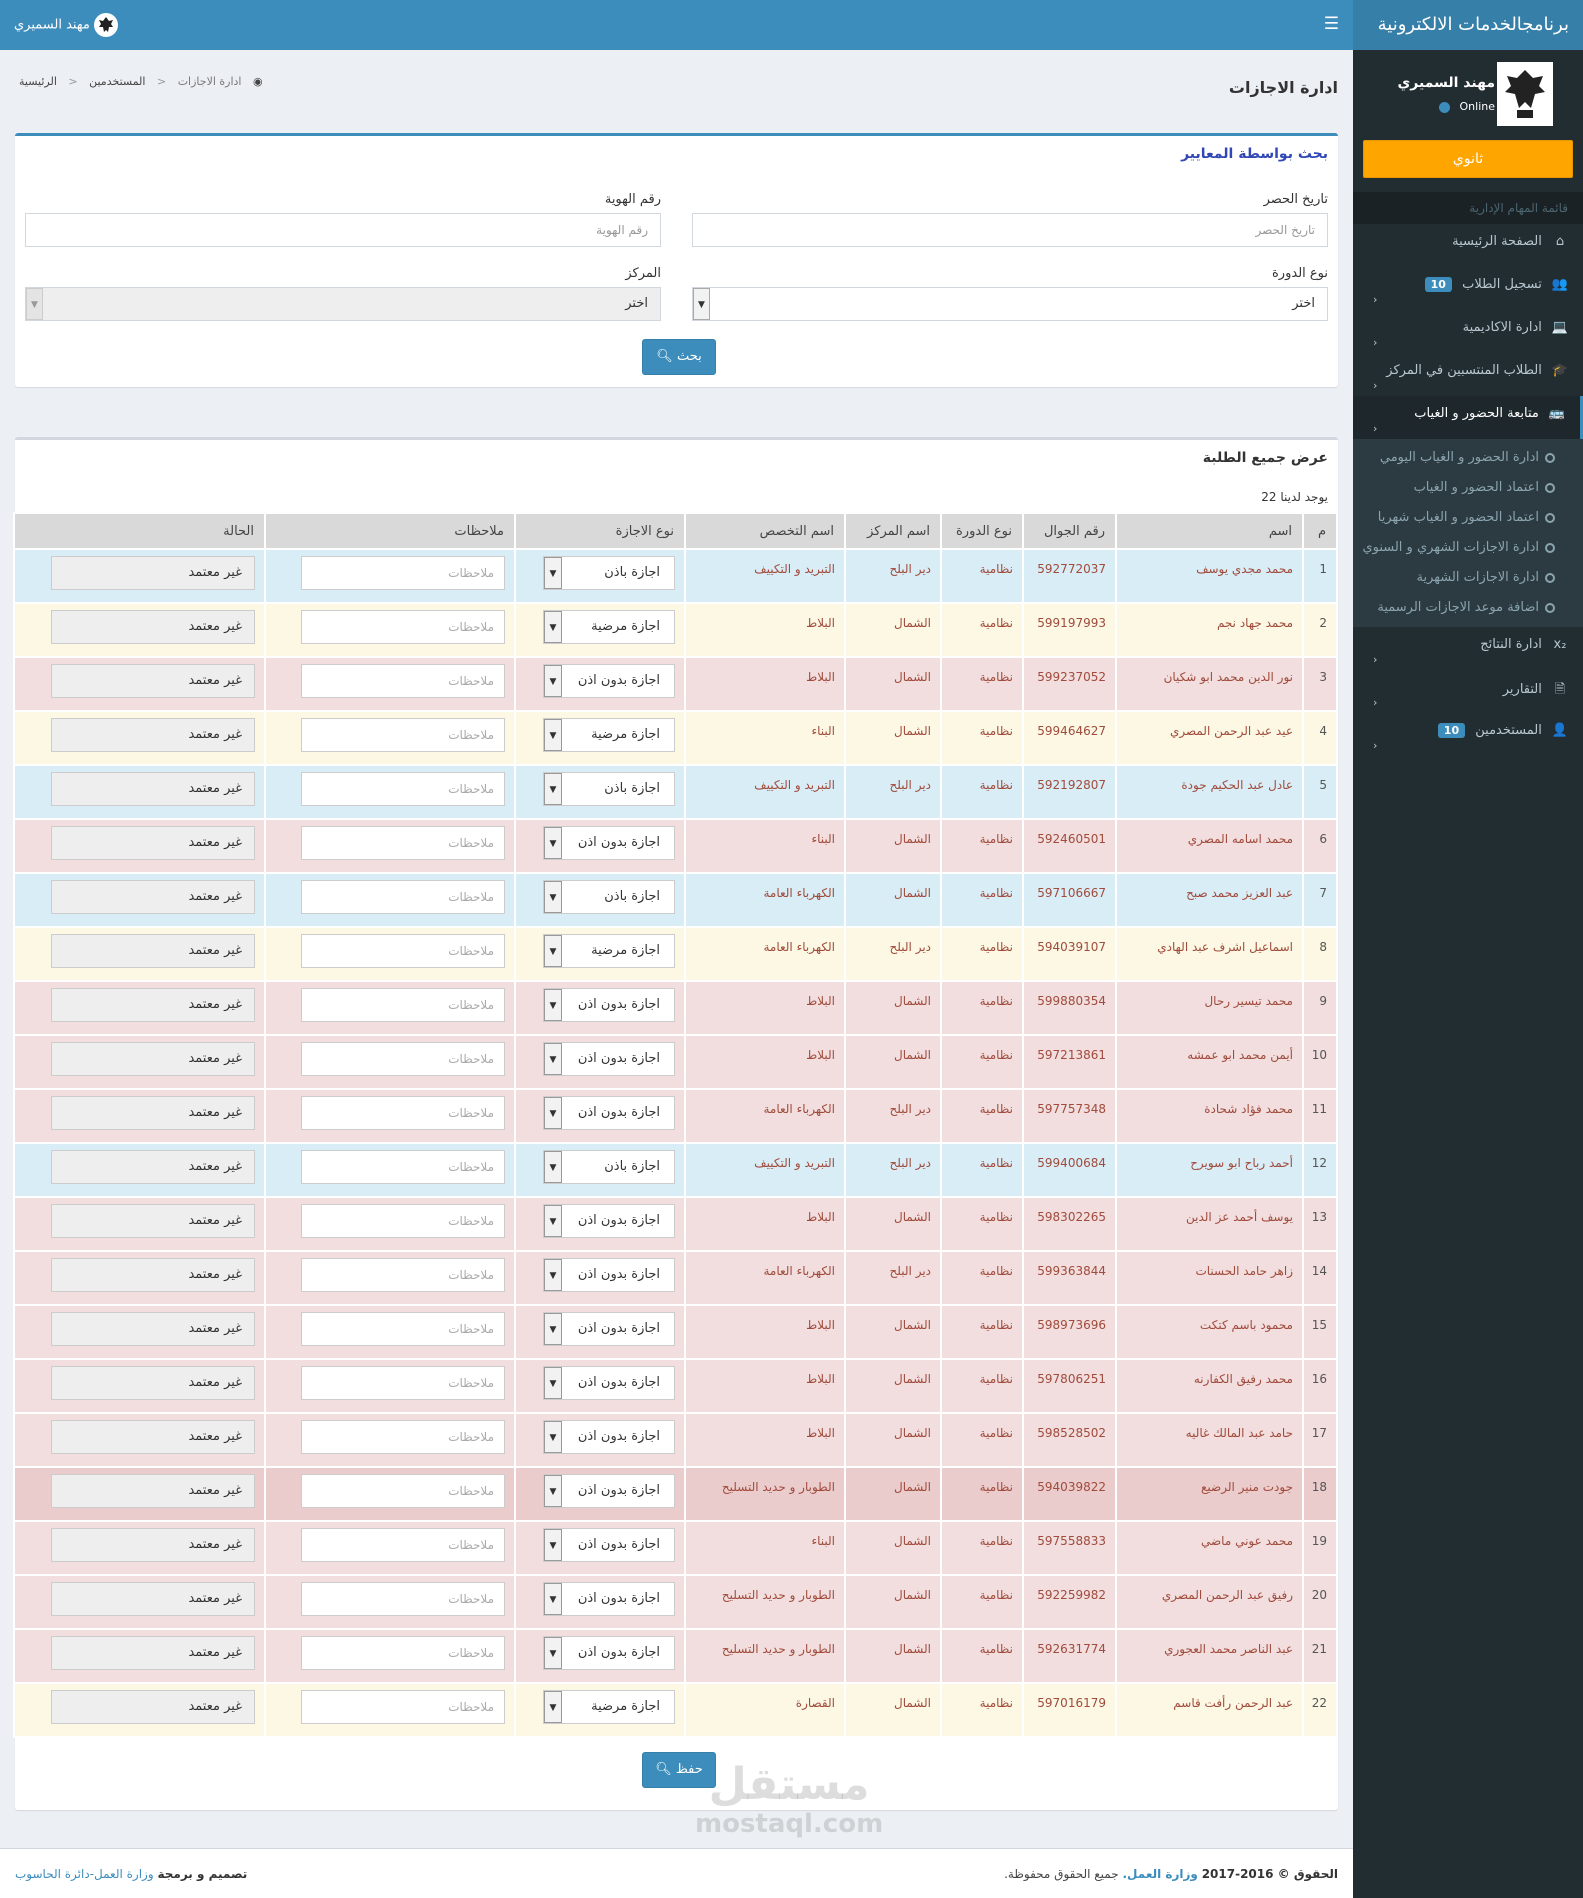 The height and width of the screenshot is (1898, 1583). Describe the element at coordinates (1468, 159) in the screenshot. I see `level-button: ثانوي` at that location.